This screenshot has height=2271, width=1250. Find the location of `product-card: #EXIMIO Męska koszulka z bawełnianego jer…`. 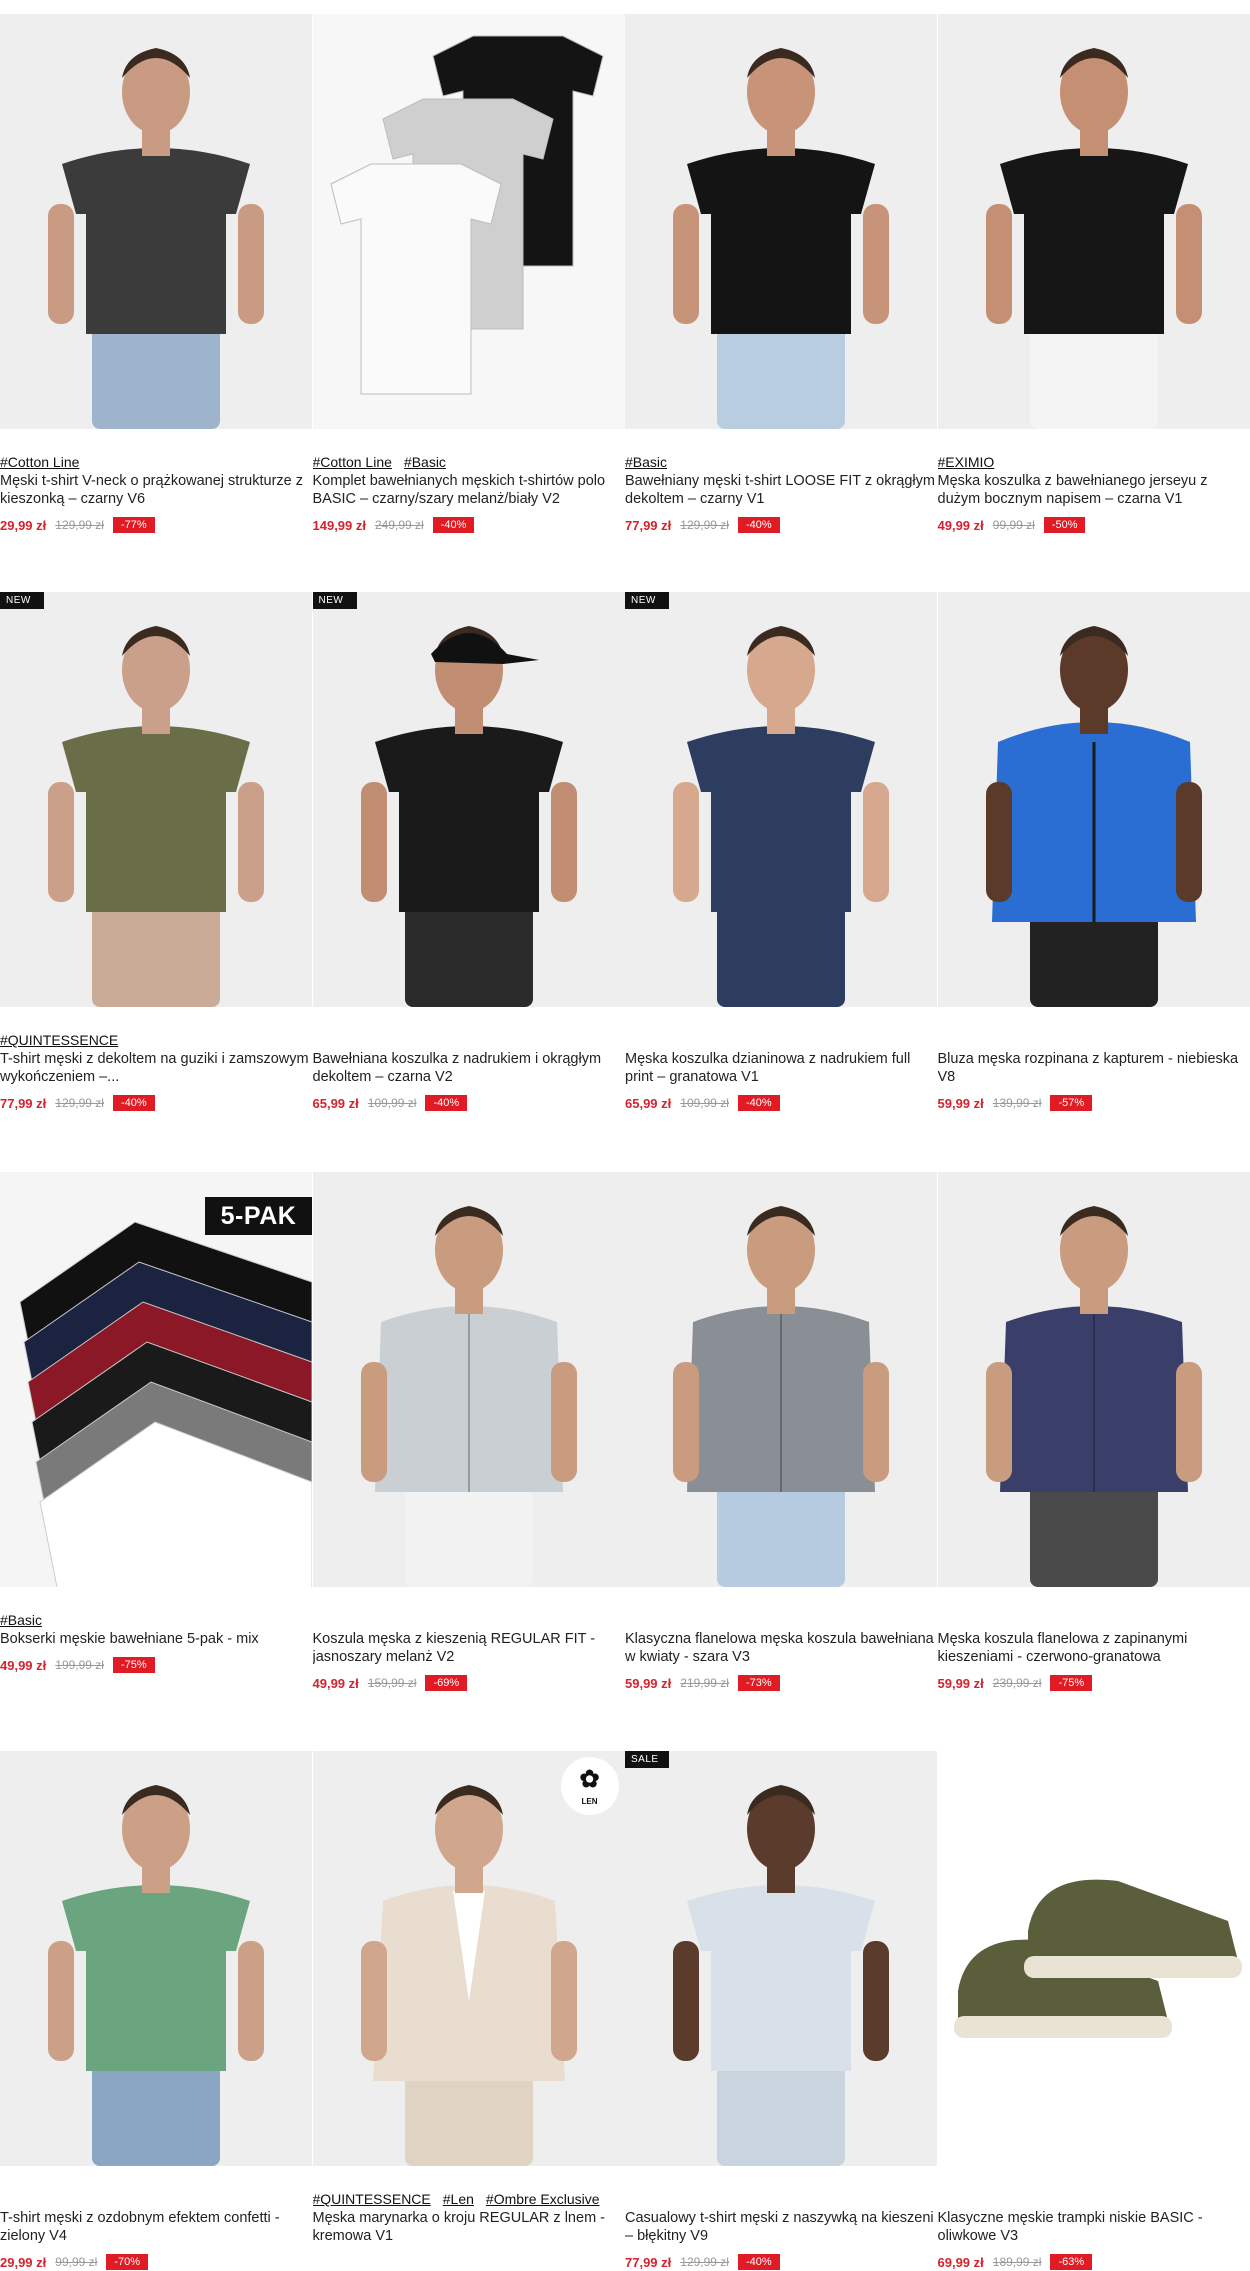

product-card: #EXIMIO Męska koszulka z bawełnianego jer… is located at coordinates (1094, 274).